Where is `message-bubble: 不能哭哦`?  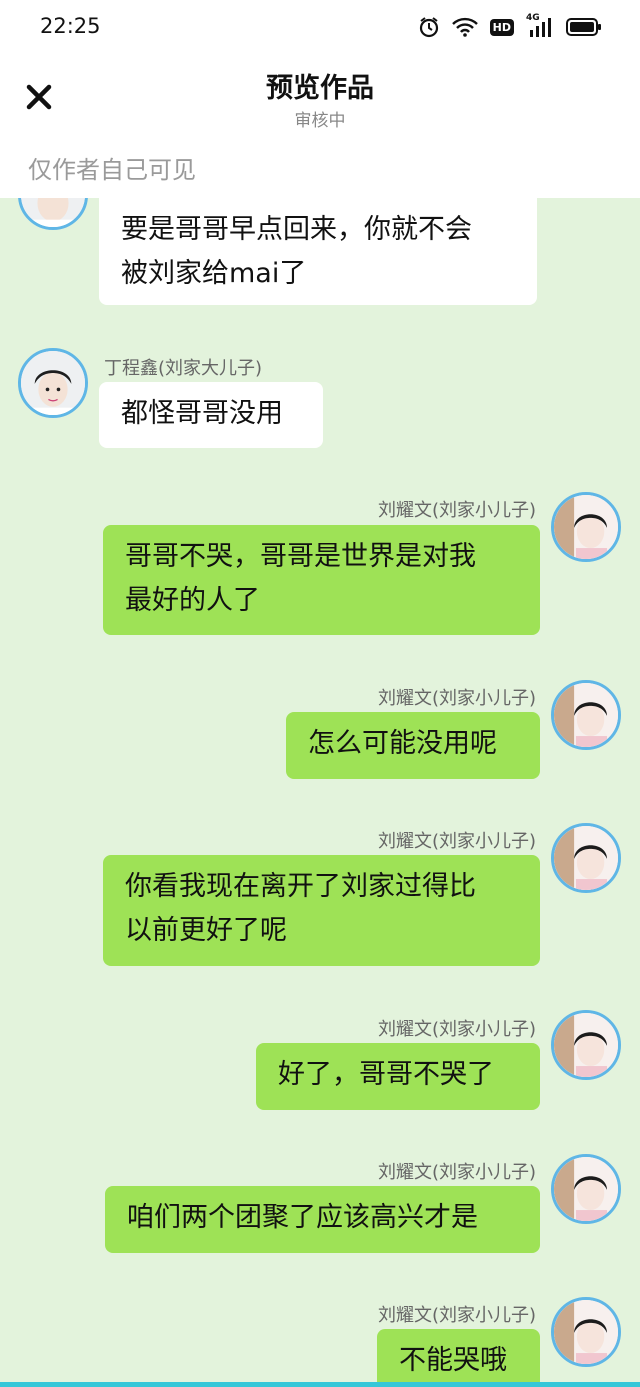
message-bubble: 不能哭哦 is located at coordinates (458, 1358).